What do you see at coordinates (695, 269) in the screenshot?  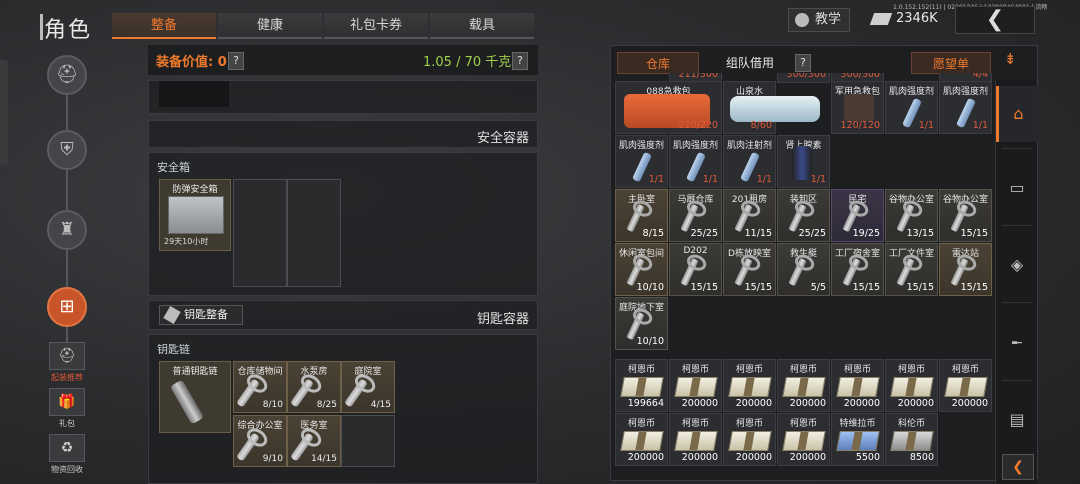 I see `storage-key-item: D202 15/15` at bounding box center [695, 269].